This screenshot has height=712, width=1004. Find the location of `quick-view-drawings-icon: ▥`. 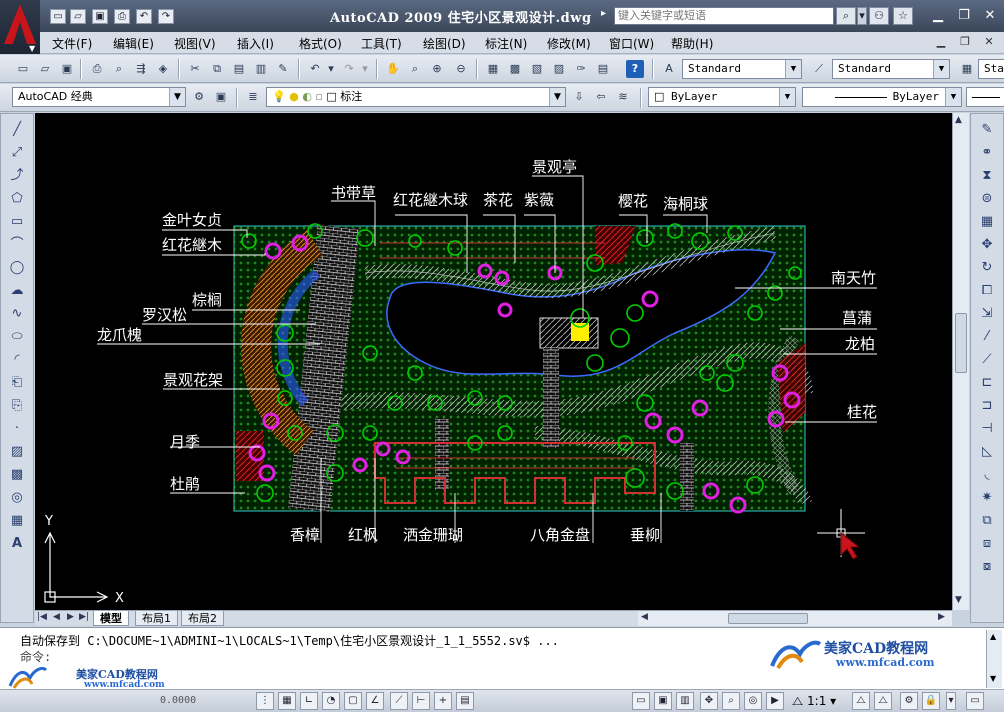

quick-view-drawings-icon: ▥ is located at coordinates (685, 701).